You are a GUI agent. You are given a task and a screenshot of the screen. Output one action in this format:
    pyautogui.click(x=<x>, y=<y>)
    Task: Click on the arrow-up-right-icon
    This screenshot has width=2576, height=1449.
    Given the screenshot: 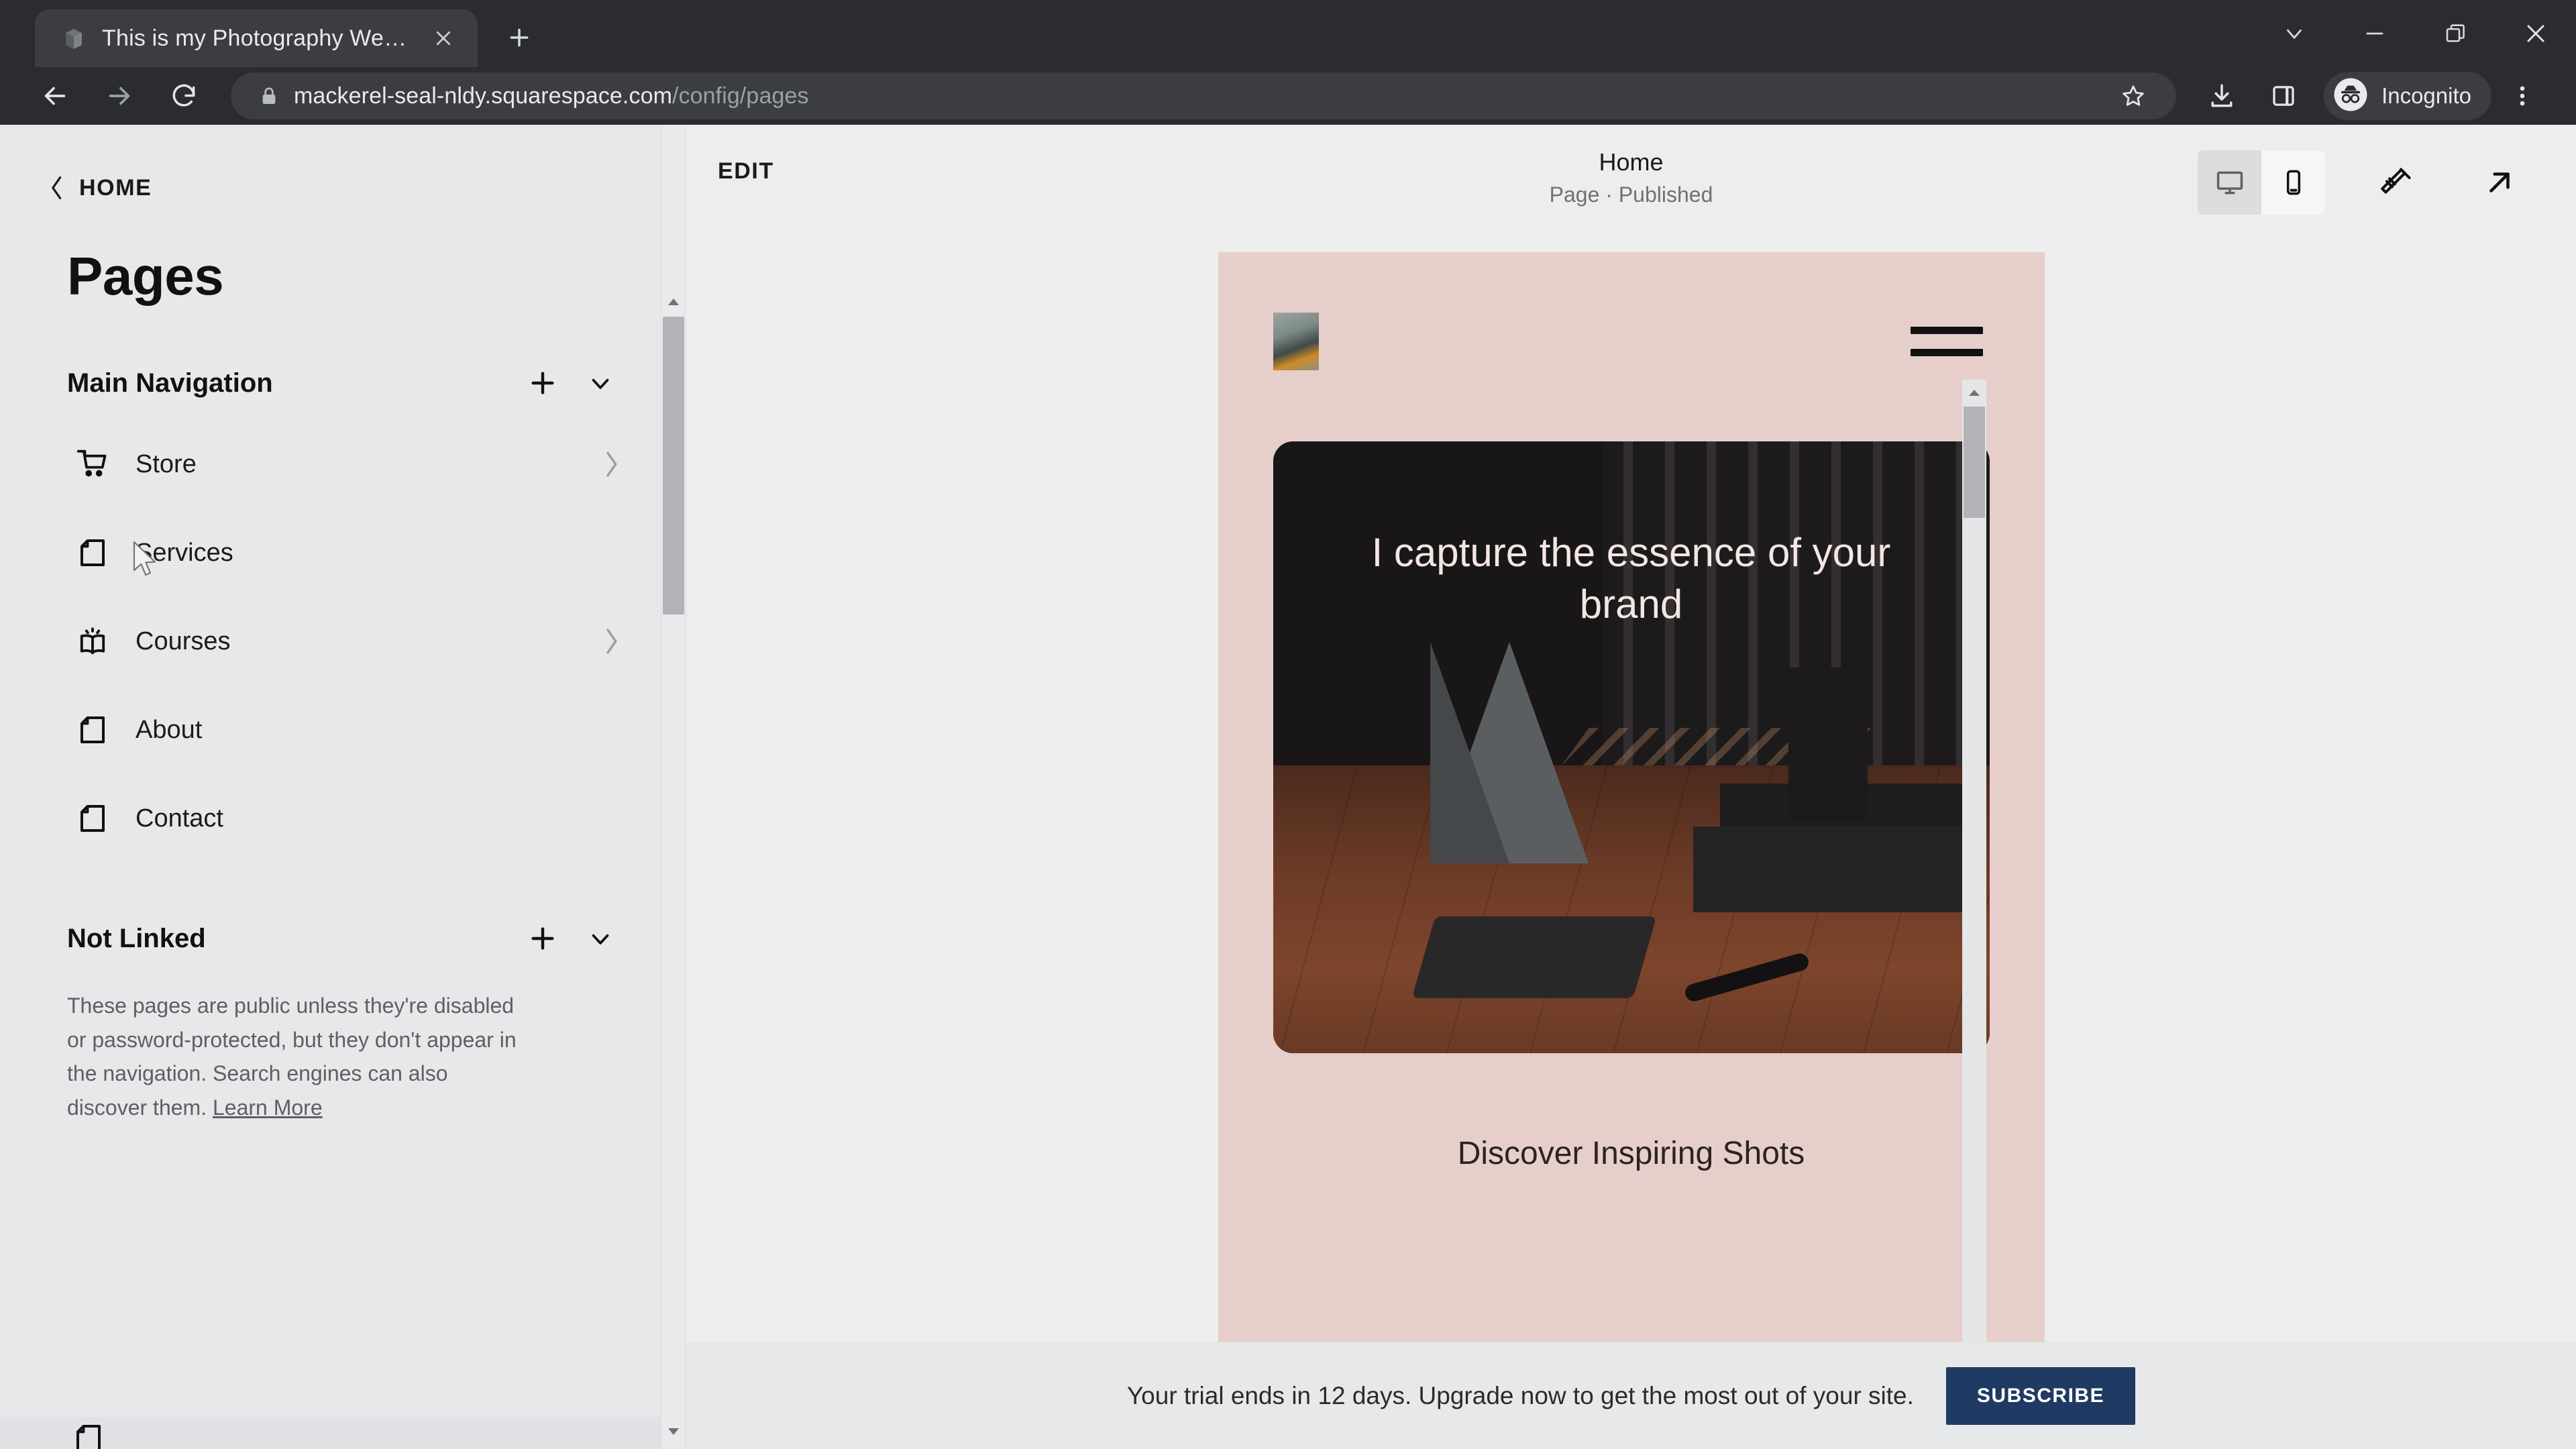 What is the action you would take?
    pyautogui.click(x=2499, y=182)
    